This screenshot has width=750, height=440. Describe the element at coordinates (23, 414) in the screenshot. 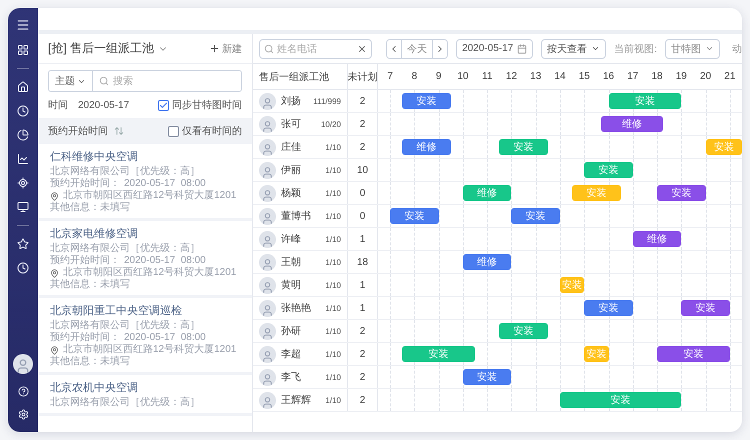

I see `settings-icon` at that location.